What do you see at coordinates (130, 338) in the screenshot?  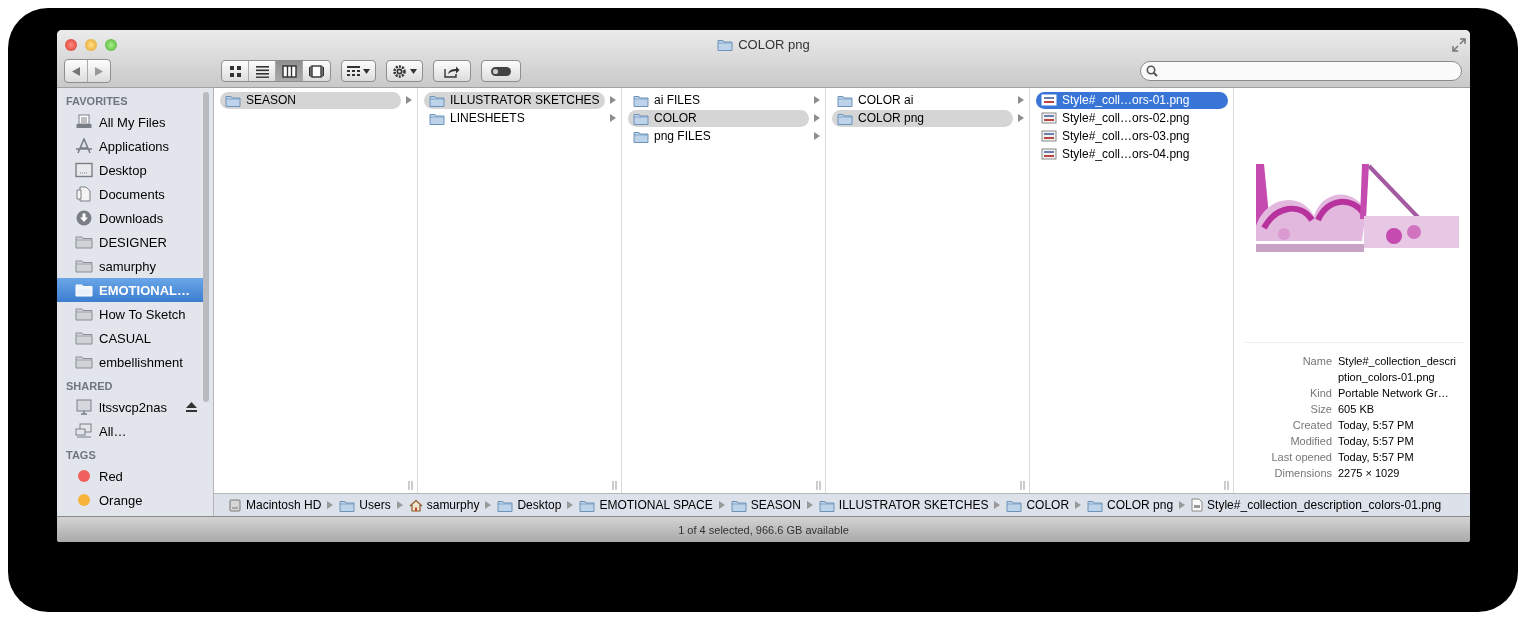 I see `sidebar-item: CASUAL` at bounding box center [130, 338].